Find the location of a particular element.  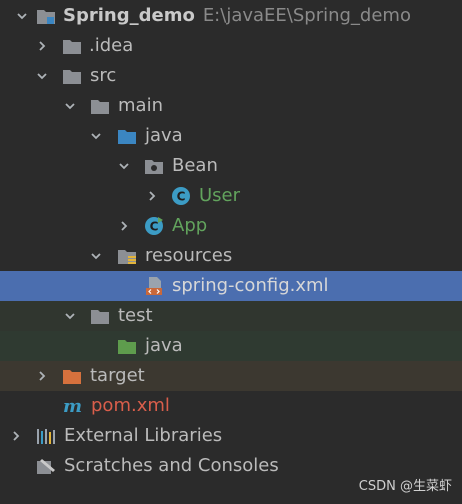

tree-row-pom: m pom.xml is located at coordinates (231, 406).